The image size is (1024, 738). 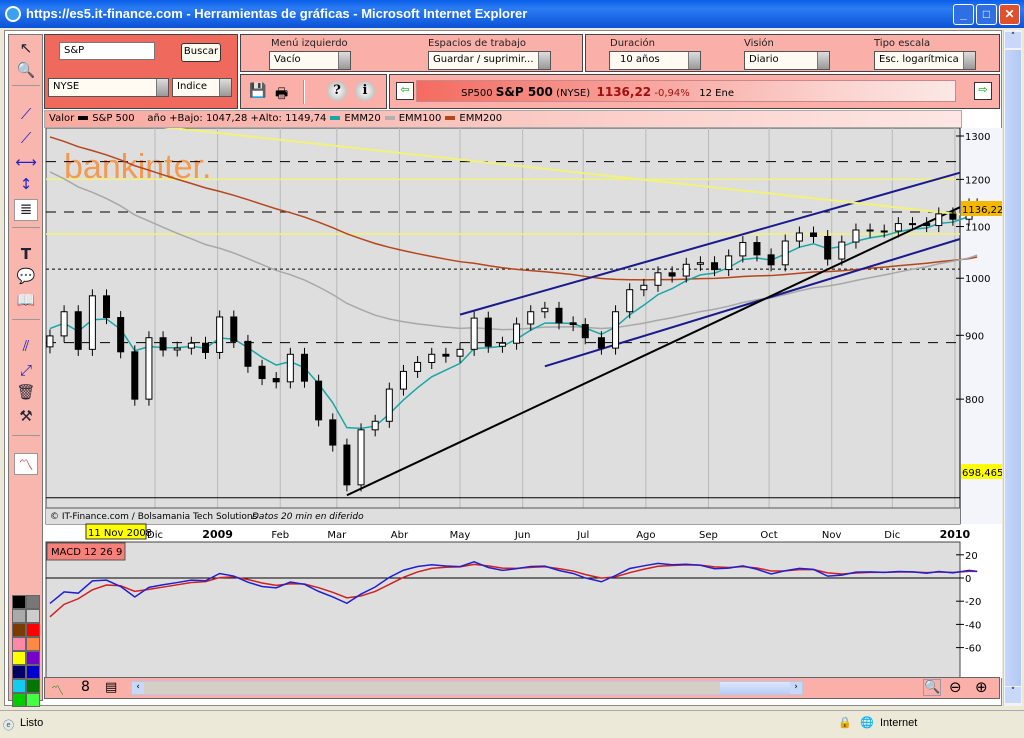 I want to click on book-icon: 📖, so click(x=26, y=302).